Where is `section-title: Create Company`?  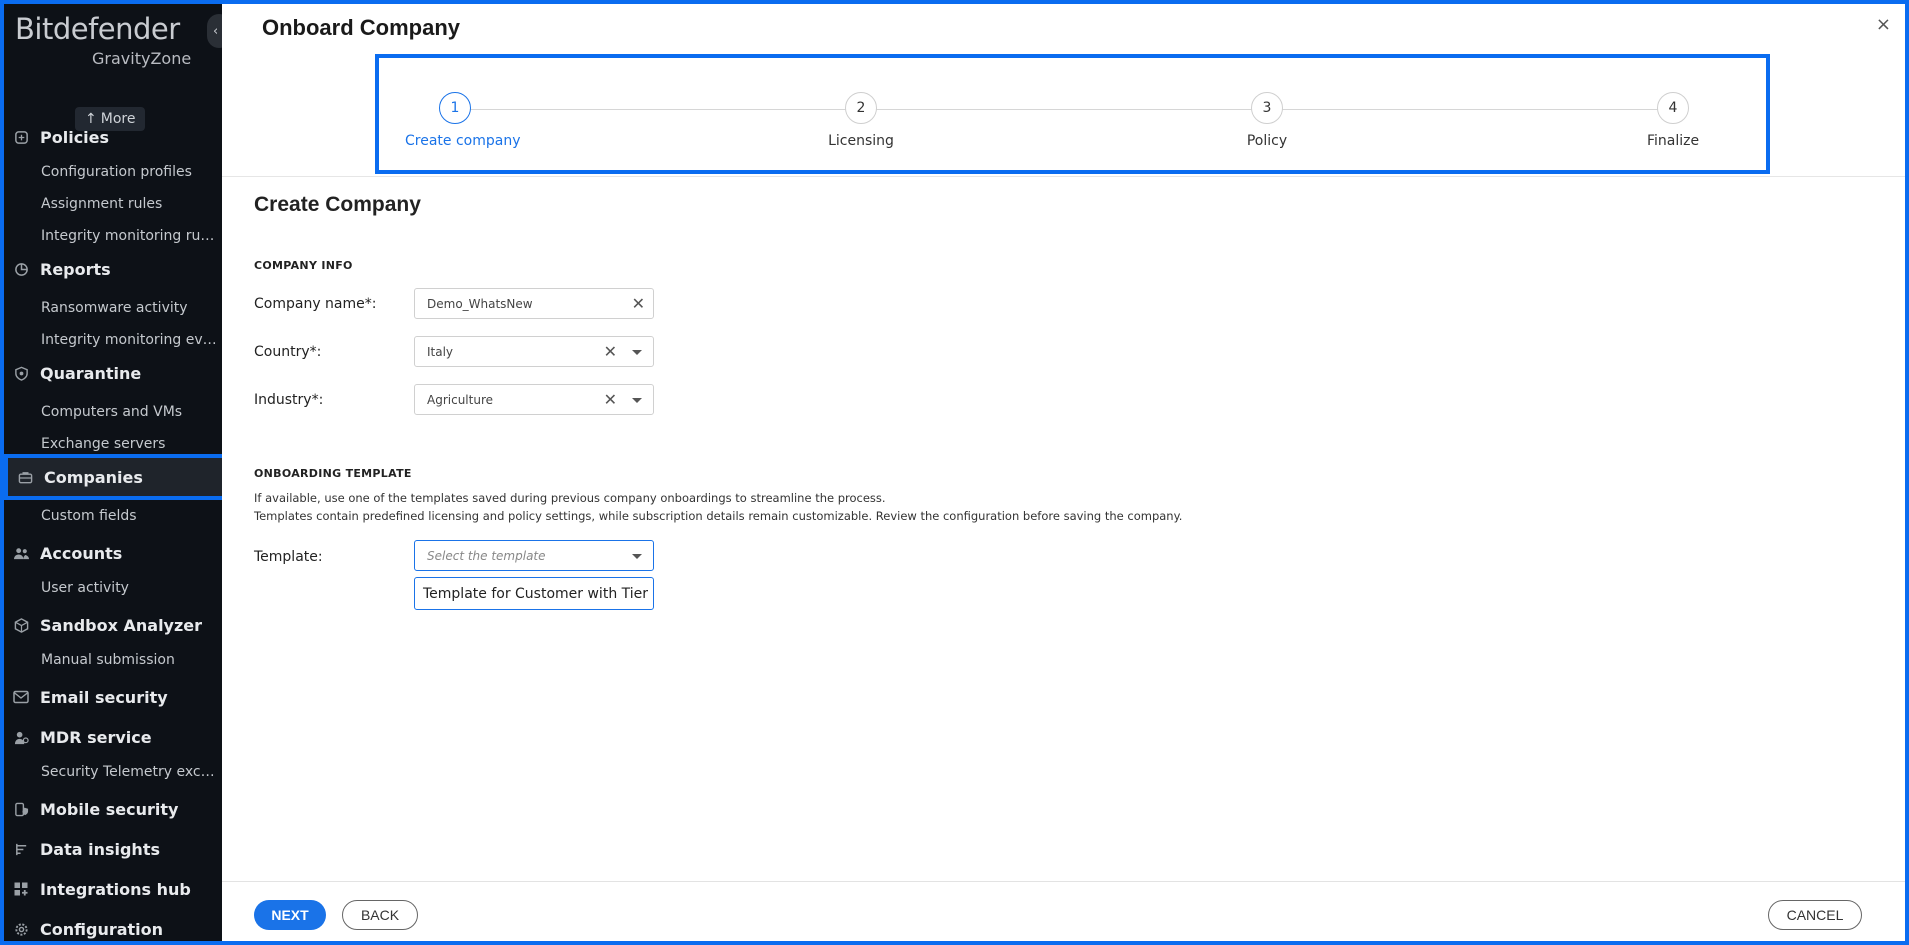 section-title: Create Company is located at coordinates (337, 204).